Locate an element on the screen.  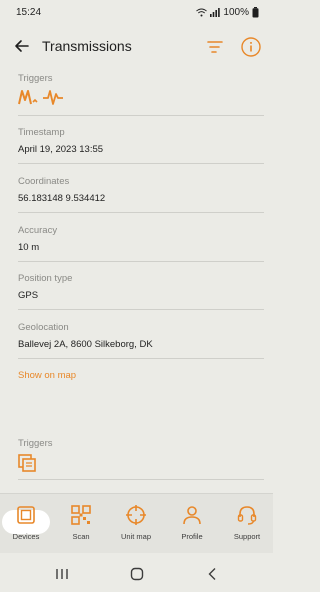
nav-devices-label: Devices is located at coordinates (26, 536).